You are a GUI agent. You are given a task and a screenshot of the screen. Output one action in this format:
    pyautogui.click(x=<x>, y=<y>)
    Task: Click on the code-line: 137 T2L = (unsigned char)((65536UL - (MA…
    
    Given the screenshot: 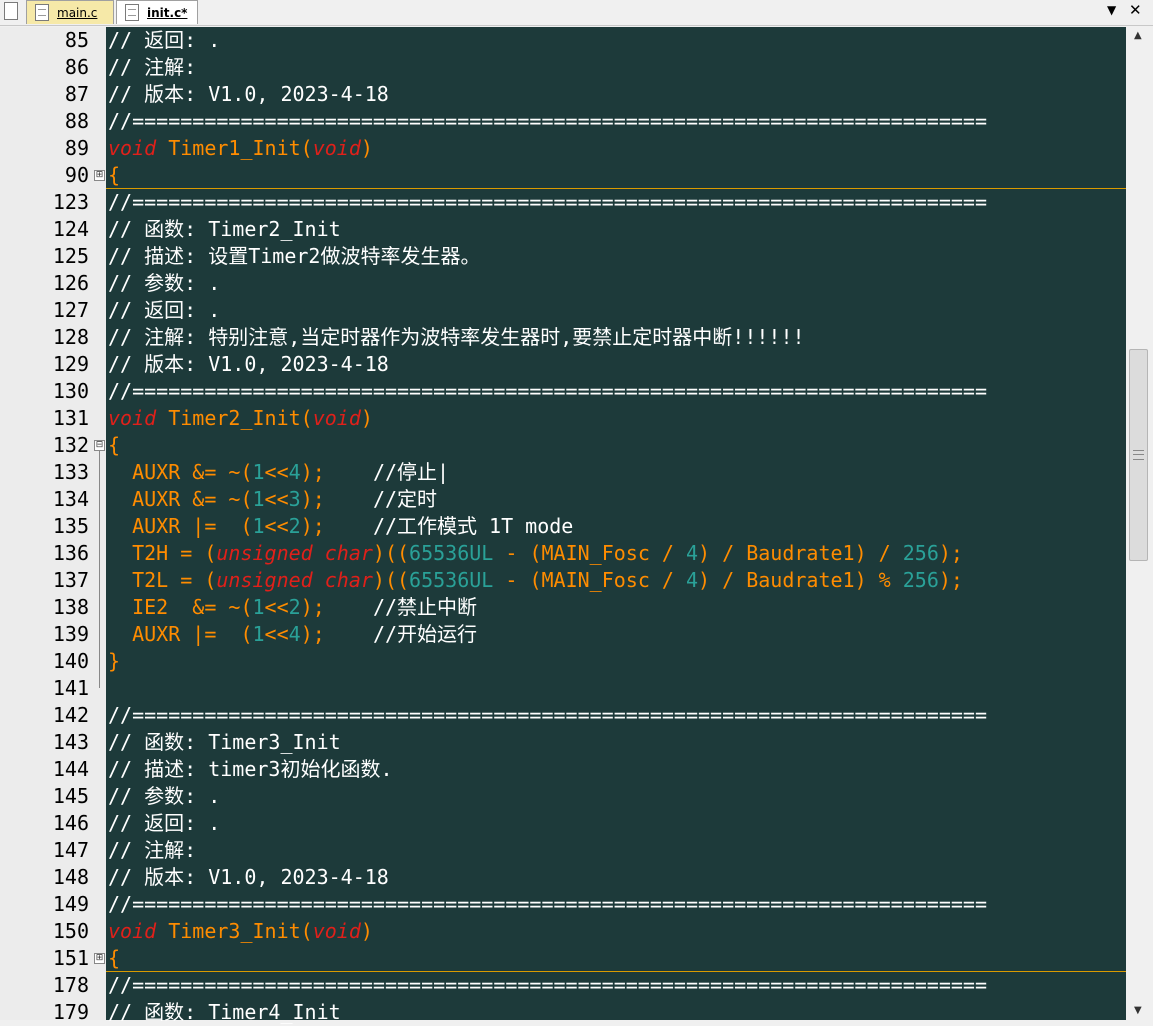 What is the action you would take?
    pyautogui.click(x=563, y=580)
    